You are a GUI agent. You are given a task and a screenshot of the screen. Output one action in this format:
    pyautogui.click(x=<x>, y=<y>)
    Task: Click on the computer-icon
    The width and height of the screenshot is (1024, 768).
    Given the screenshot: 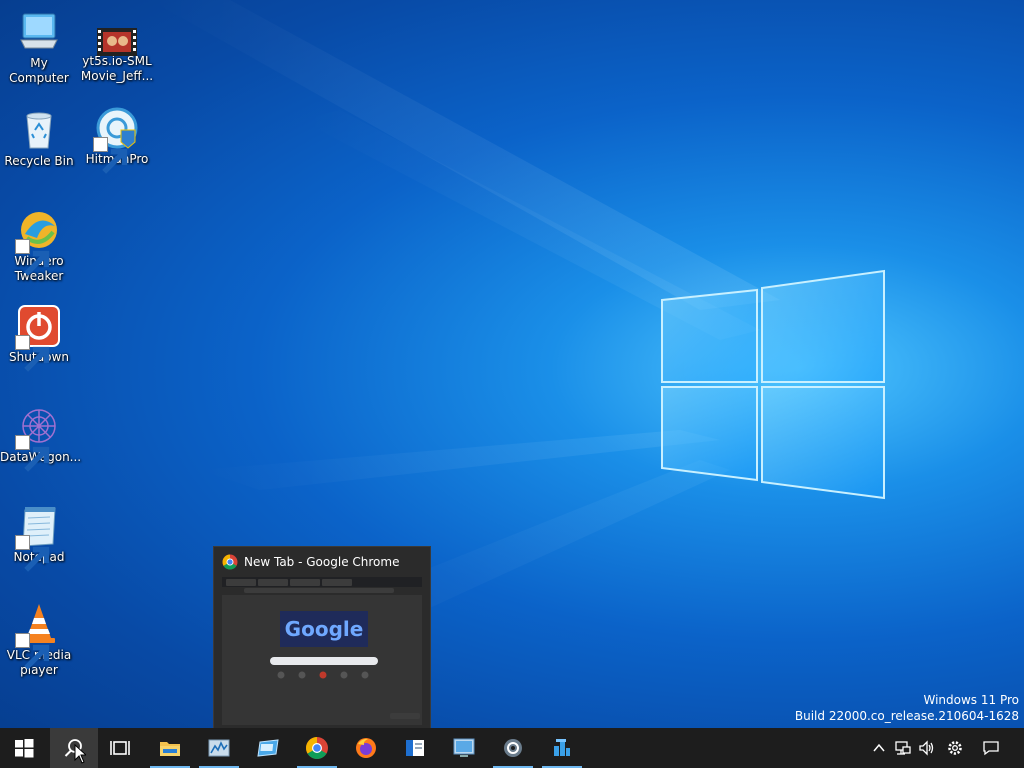 What is the action you would take?
    pyautogui.click(x=39, y=31)
    